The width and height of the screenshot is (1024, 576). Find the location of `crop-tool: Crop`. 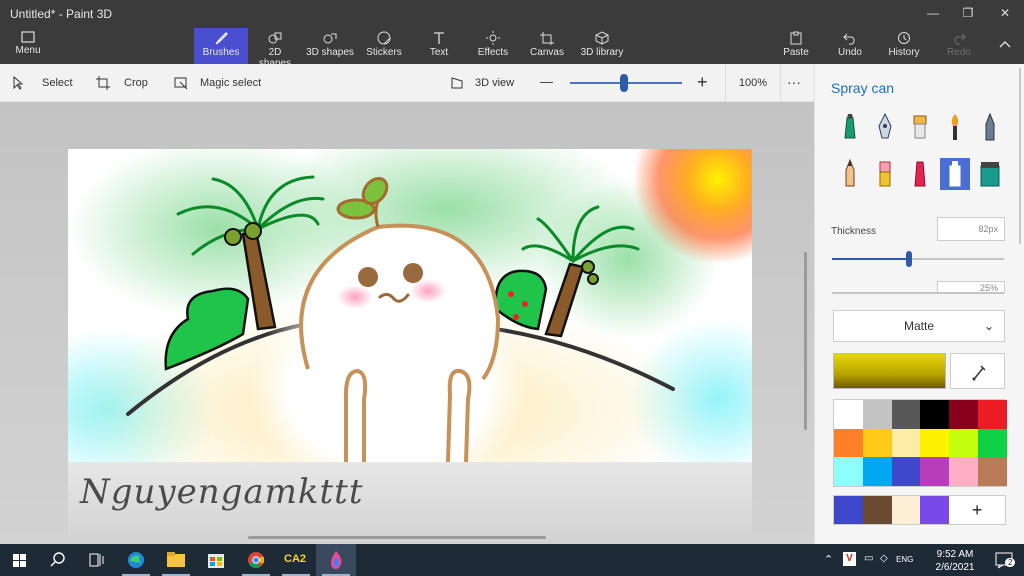

crop-tool: Crop is located at coordinates (122, 83).